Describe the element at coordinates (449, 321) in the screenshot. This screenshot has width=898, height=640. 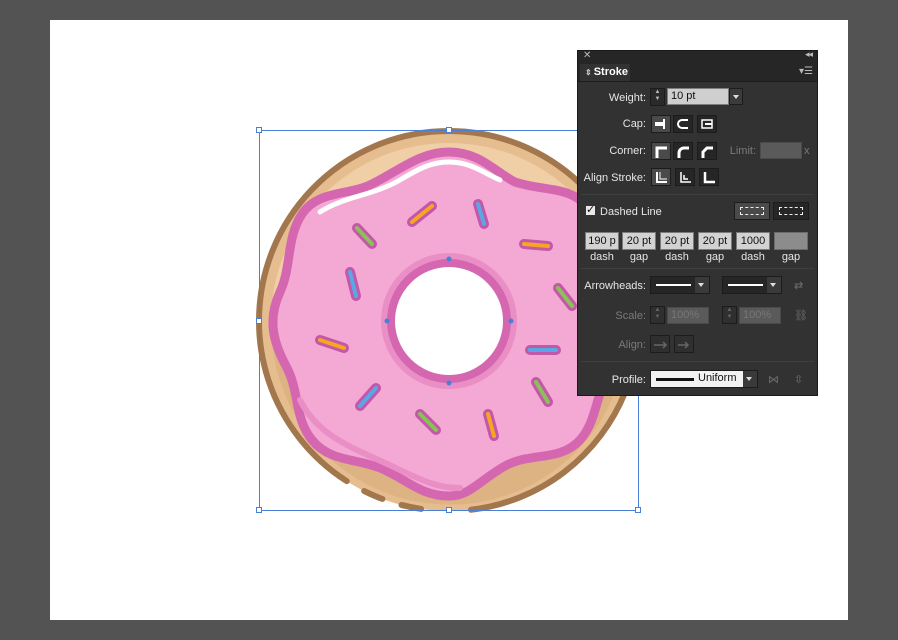
I see `donut-hole` at that location.